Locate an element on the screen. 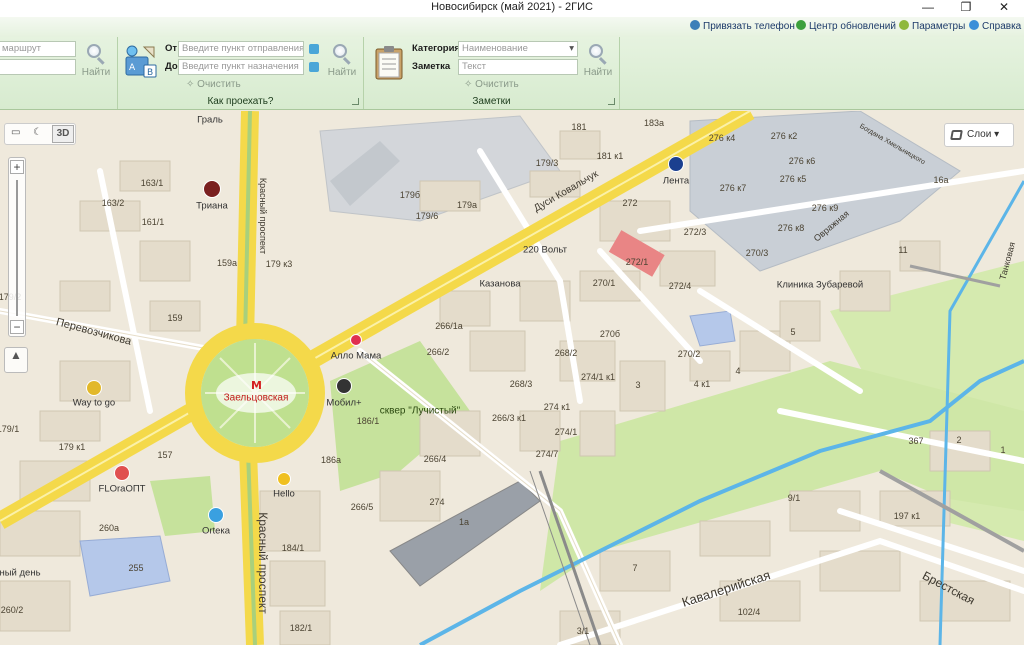 This screenshot has width=1024, height=645. poi-floraopt: FLOraОПТ is located at coordinates (122, 489).